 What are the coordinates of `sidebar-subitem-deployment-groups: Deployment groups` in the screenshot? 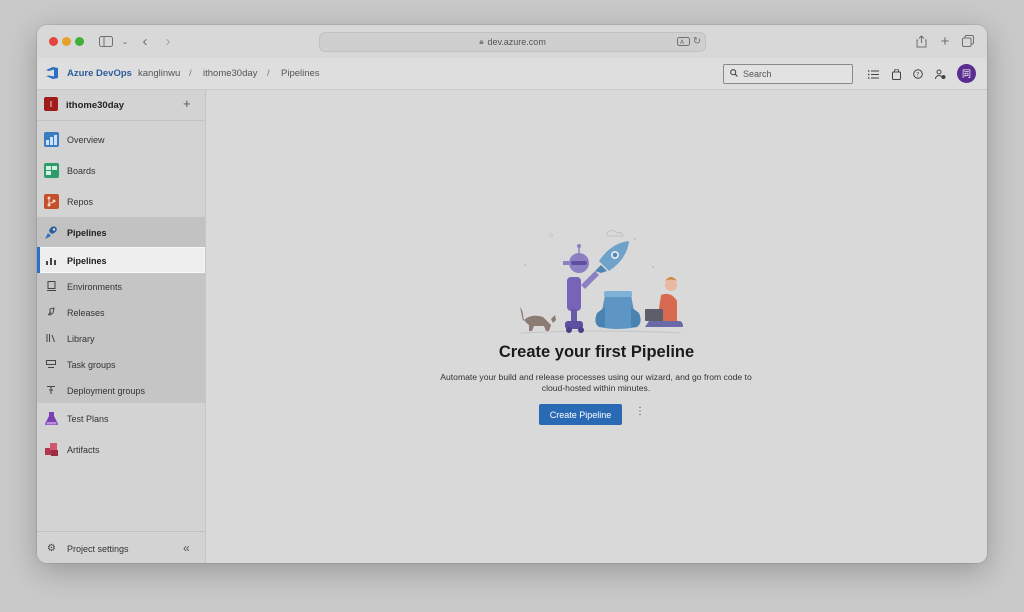 It's located at (121, 390).